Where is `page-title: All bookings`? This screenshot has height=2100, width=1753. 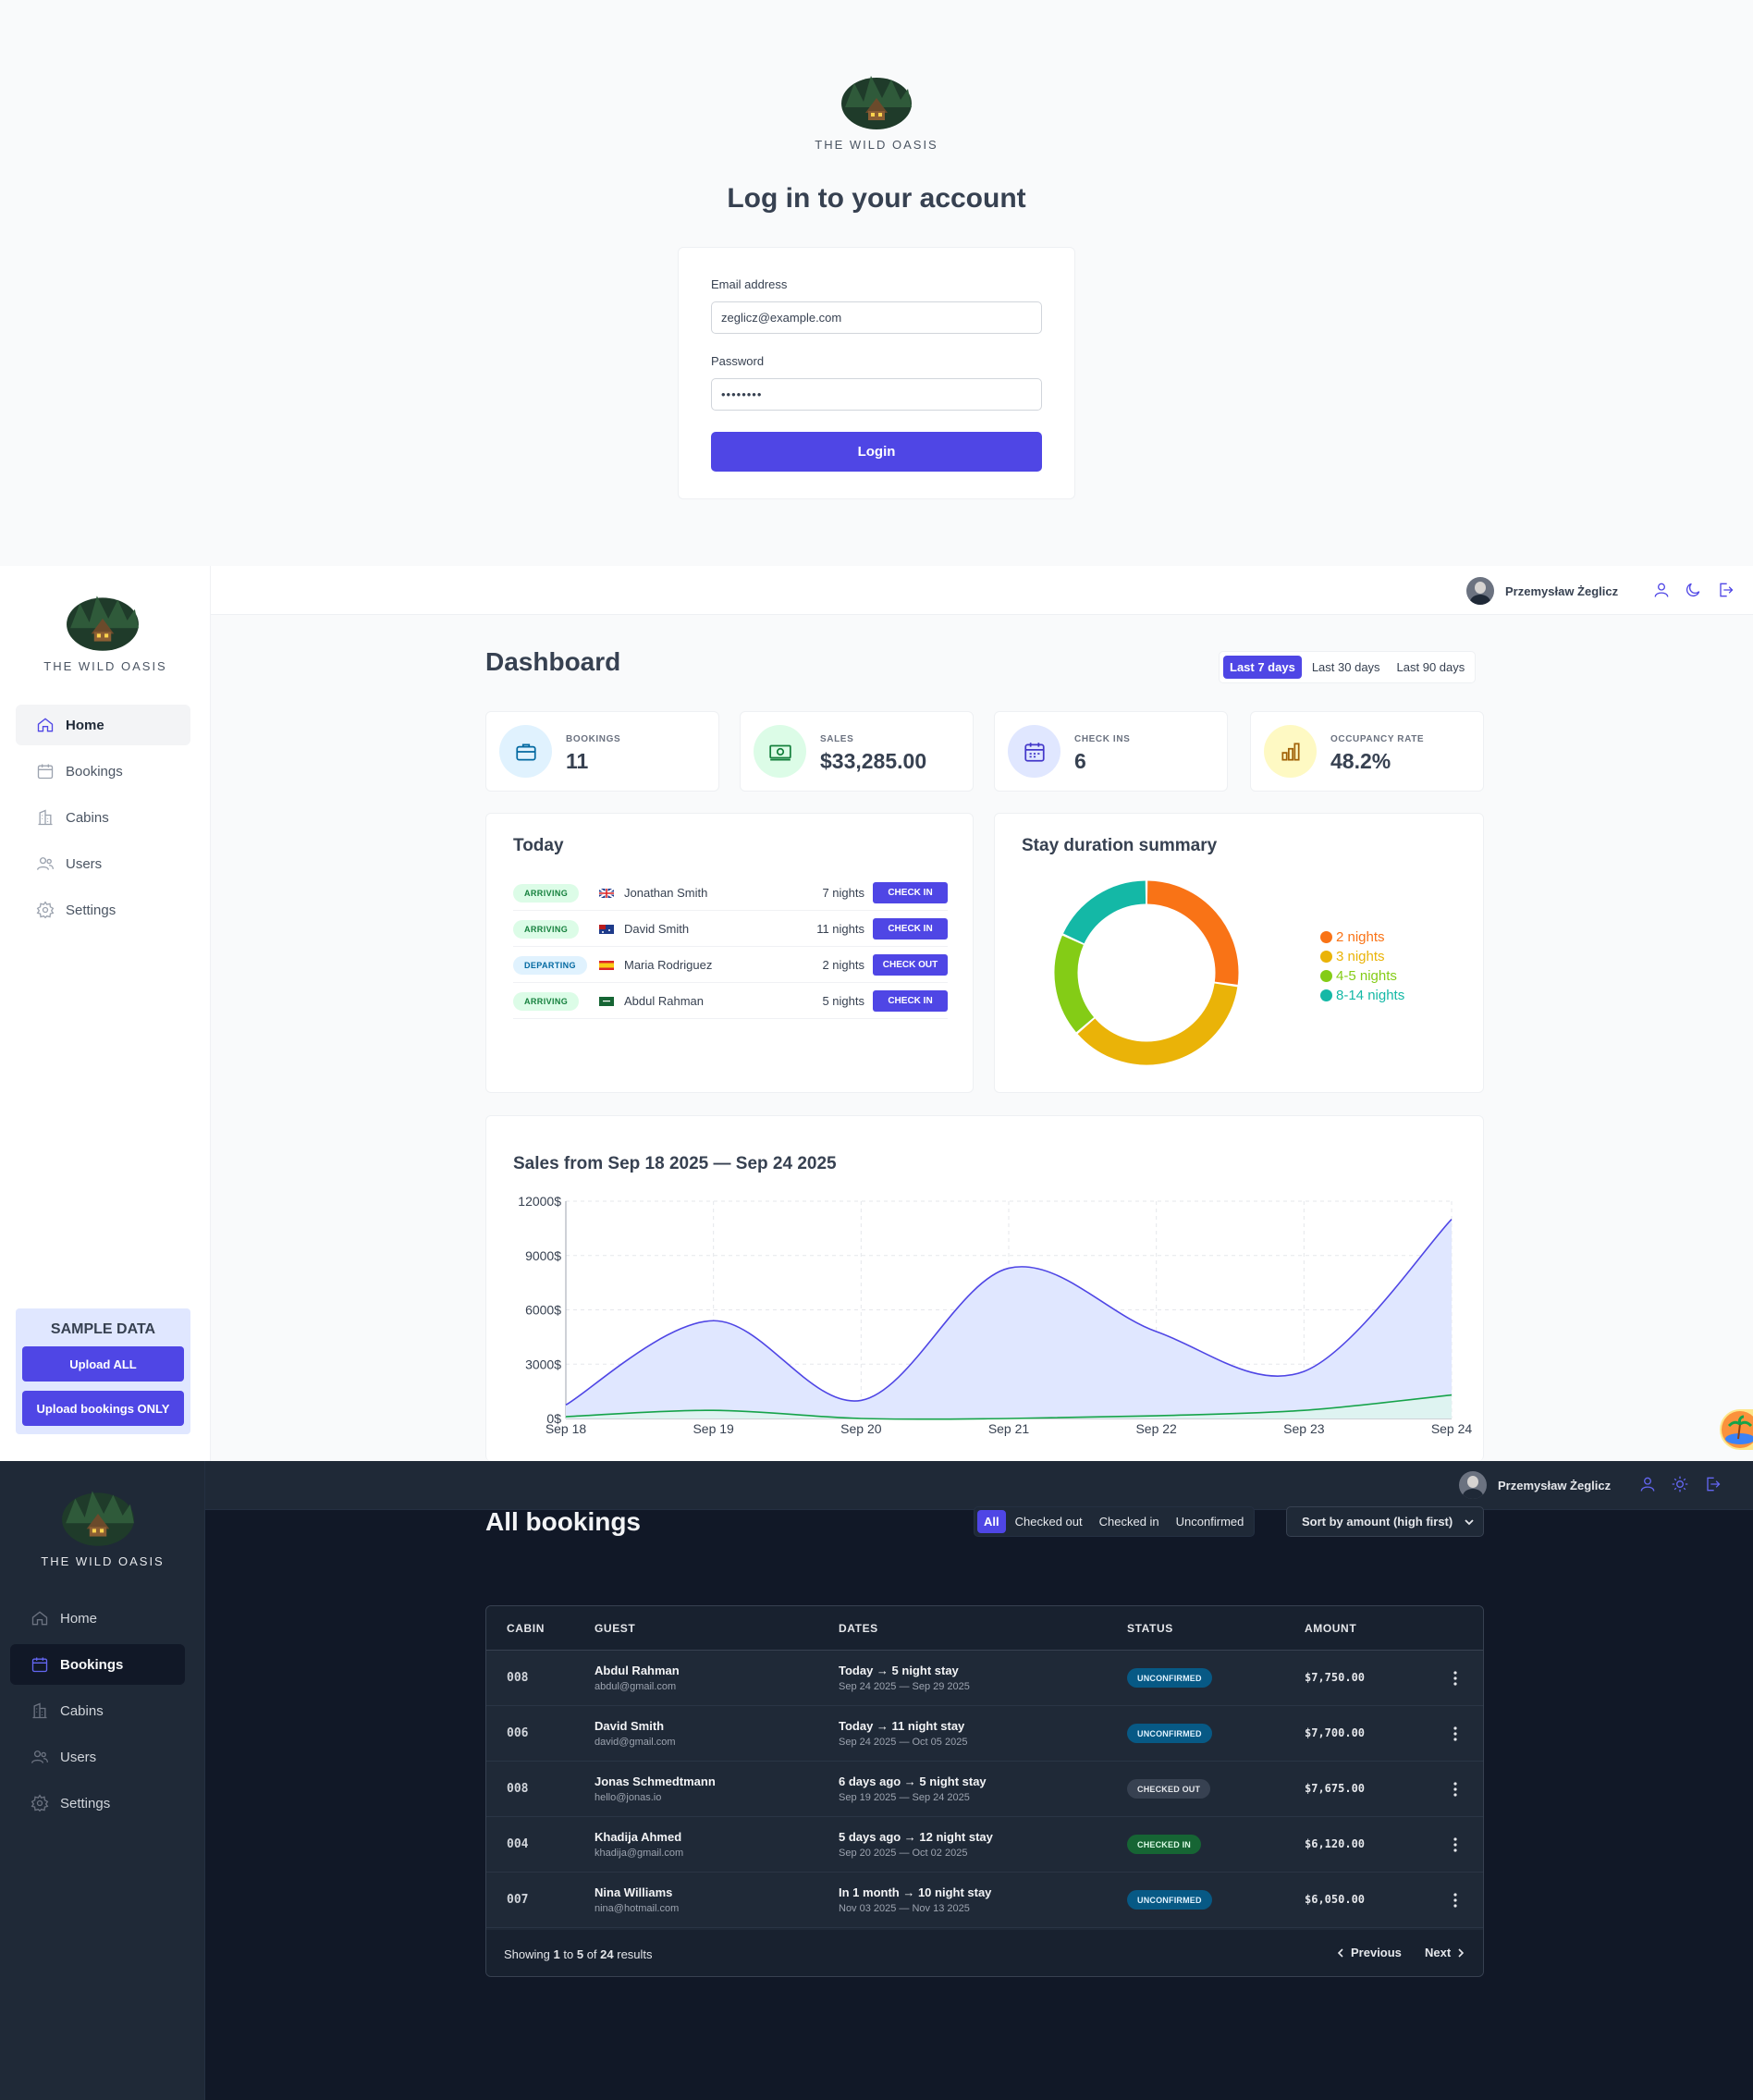 page-title: All bookings is located at coordinates (563, 1521).